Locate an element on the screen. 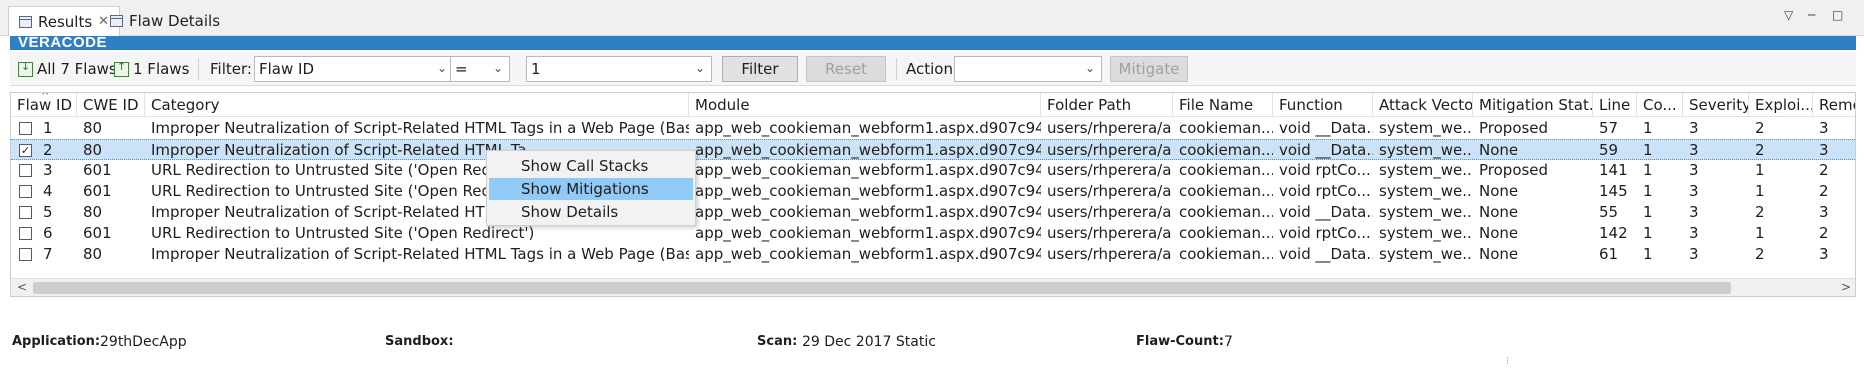  filter-field-select: Flaw ID ⌄ is located at coordinates (354, 69).